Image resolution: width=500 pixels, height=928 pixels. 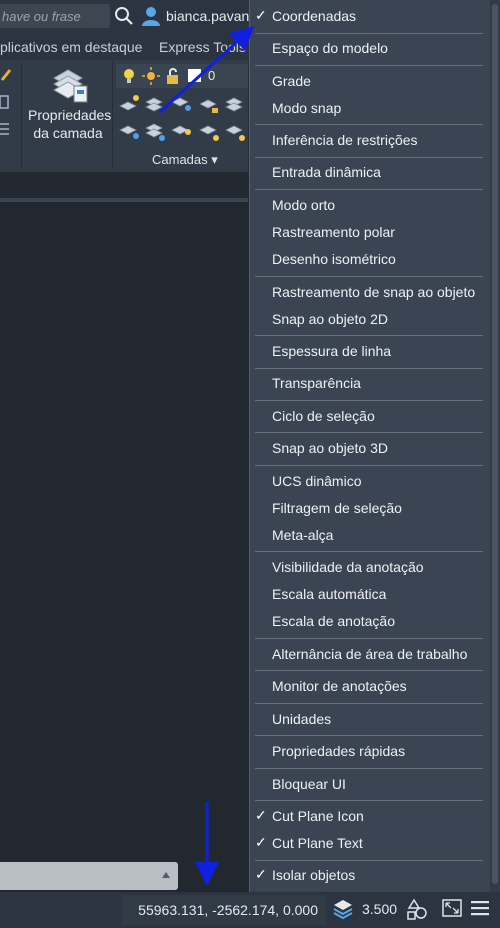 What do you see at coordinates (480, 908) in the screenshot?
I see `customization-menu-icon` at bounding box center [480, 908].